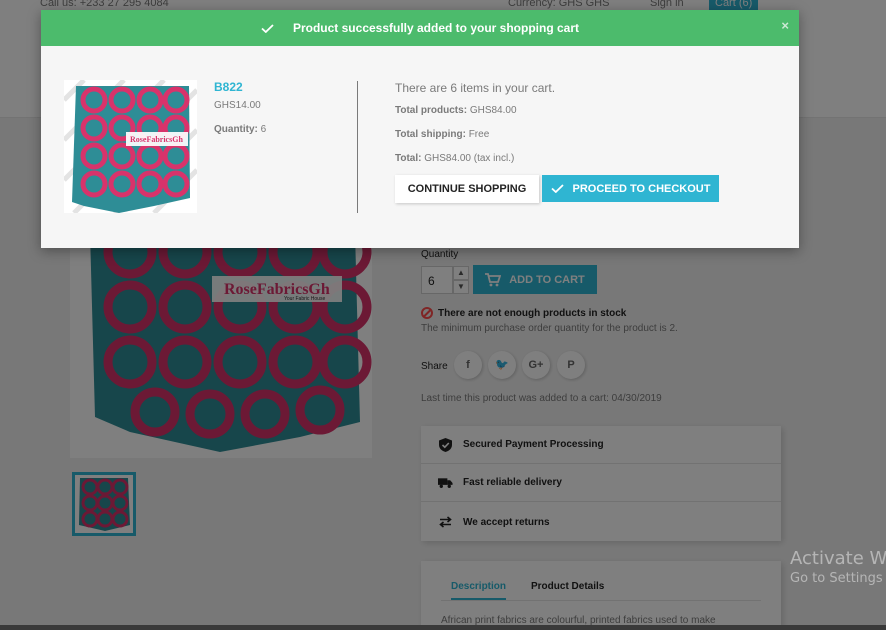 The width and height of the screenshot is (886, 630). I want to click on fabric-image: RoseFabricsGh Your Fabric House, so click(221, 345).